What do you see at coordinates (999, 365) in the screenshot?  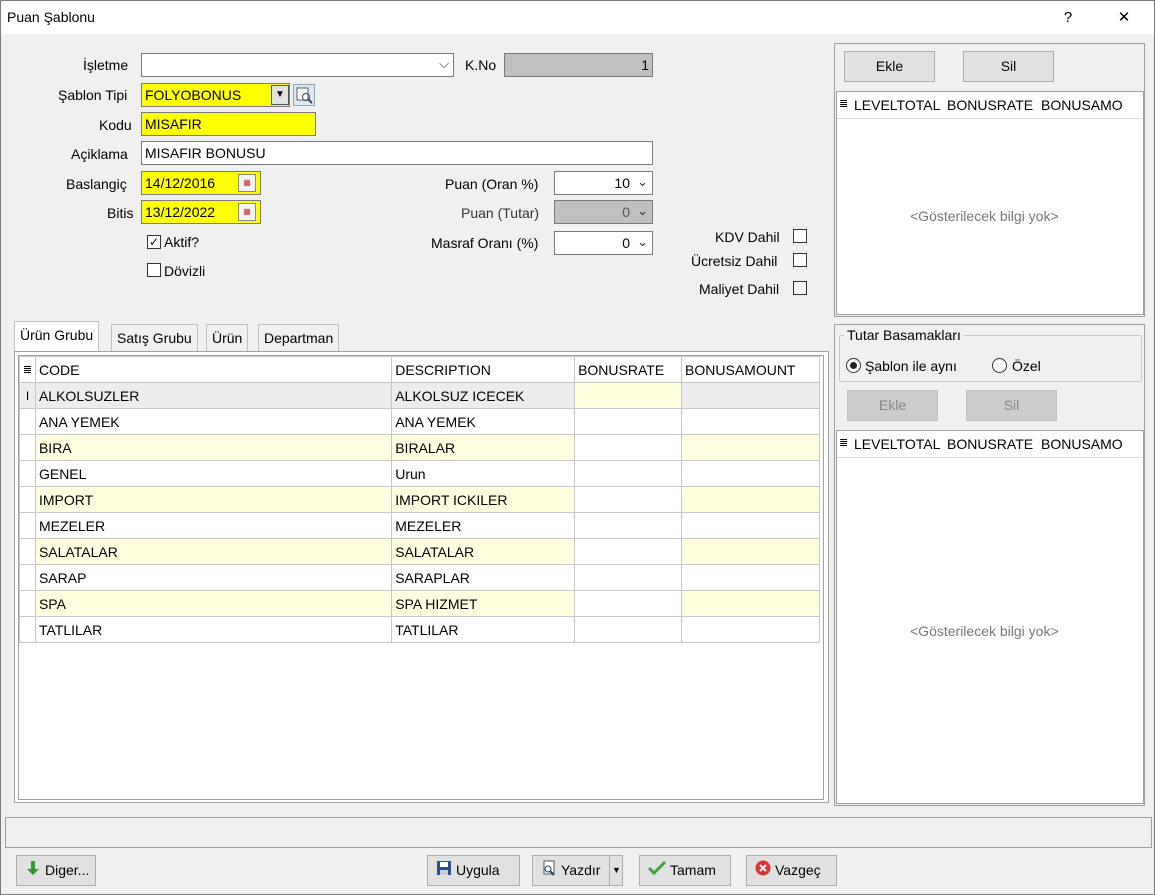 I see `radio-ozel` at bounding box center [999, 365].